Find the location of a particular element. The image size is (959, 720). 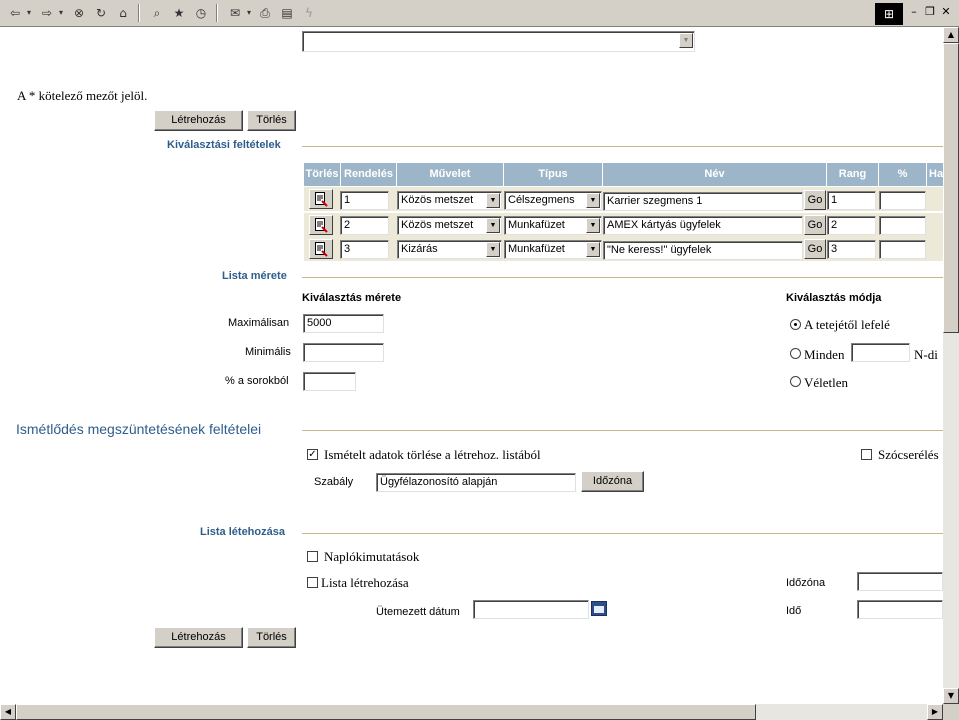

name-input: AMEX kártyás ügyfelek is located at coordinates (703, 225).